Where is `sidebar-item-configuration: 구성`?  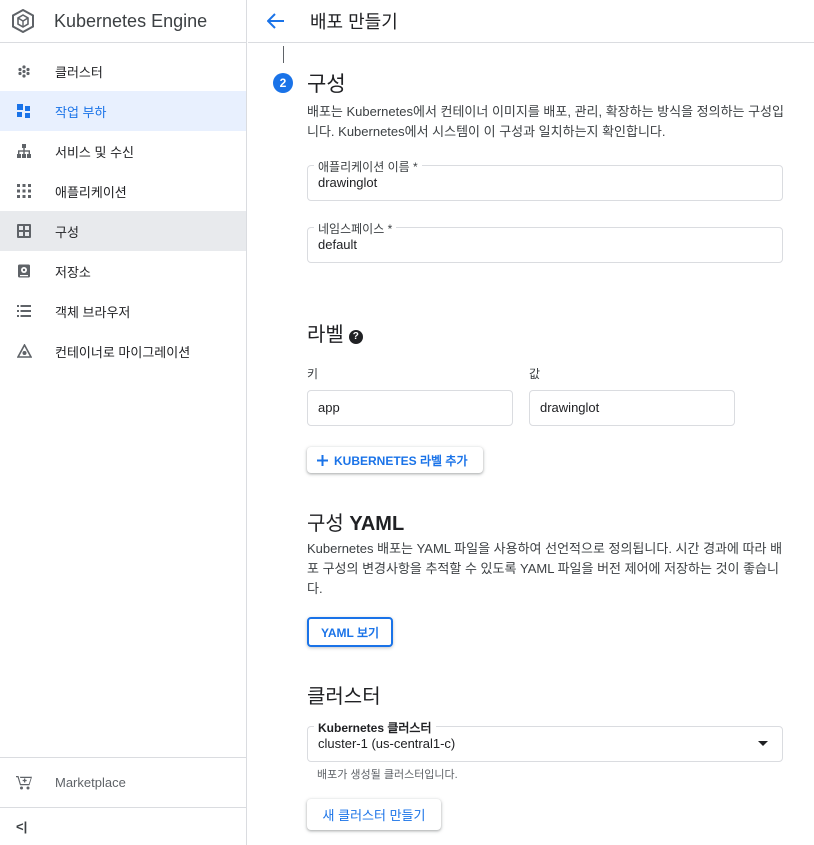
sidebar-item-configuration: 구성 is located at coordinates (123, 231).